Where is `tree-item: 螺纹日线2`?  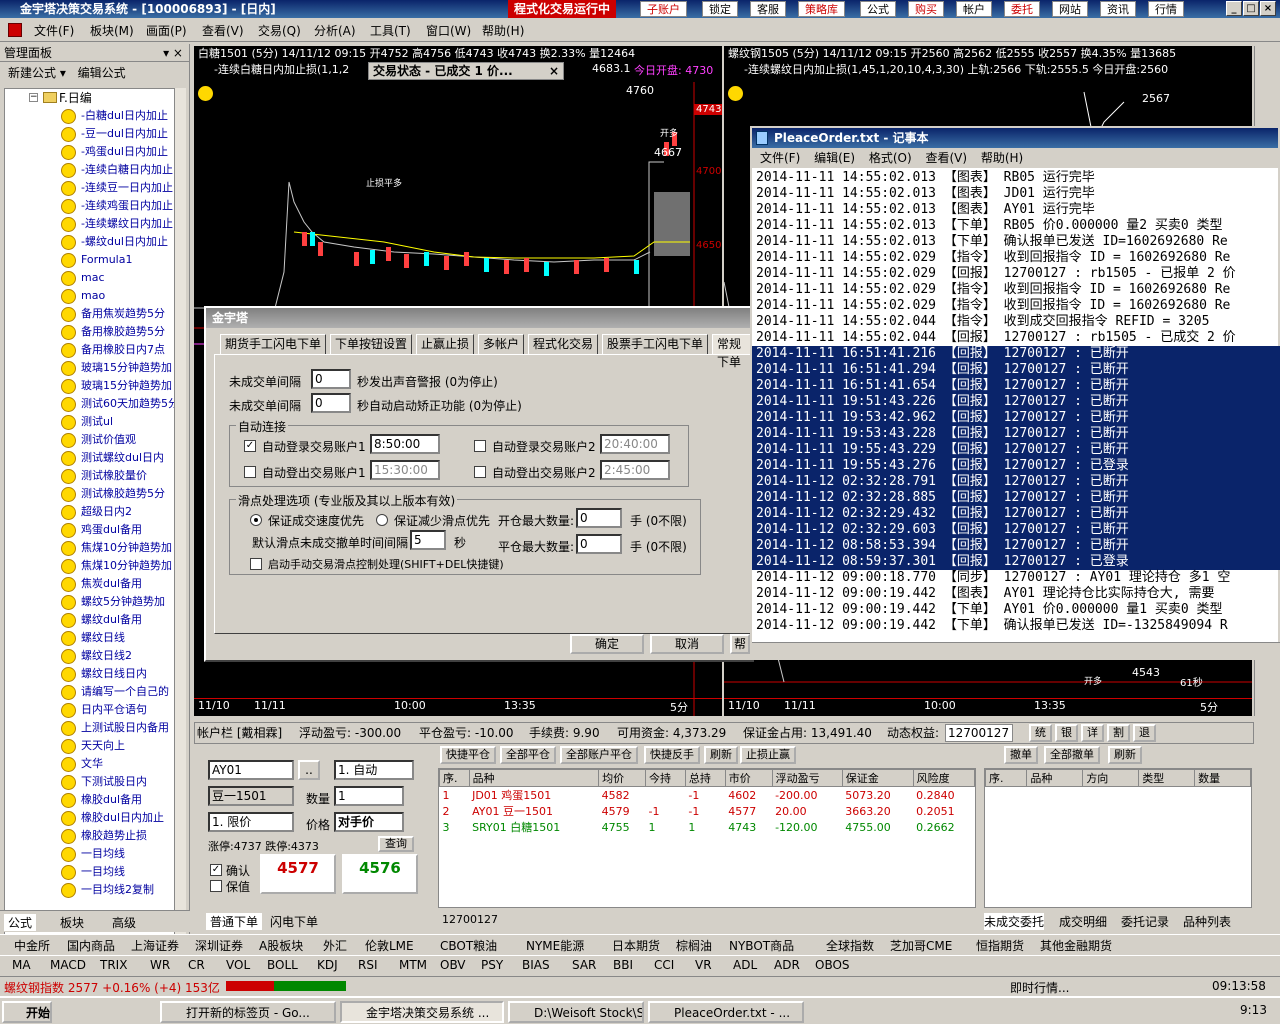
tree-item: 螺纹日线2 is located at coordinates (95, 656).